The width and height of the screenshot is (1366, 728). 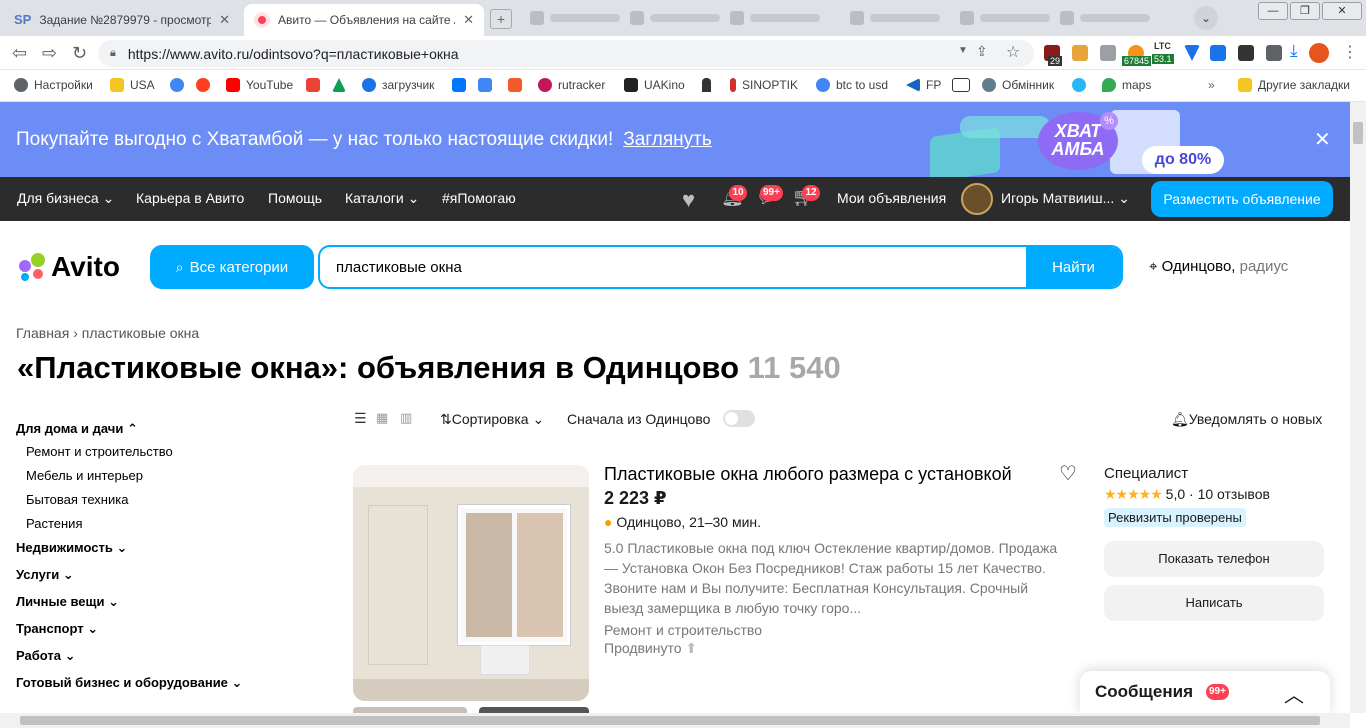 What do you see at coordinates (1294, 51) in the screenshot?
I see `downloads-icon: ⤓` at bounding box center [1294, 51].